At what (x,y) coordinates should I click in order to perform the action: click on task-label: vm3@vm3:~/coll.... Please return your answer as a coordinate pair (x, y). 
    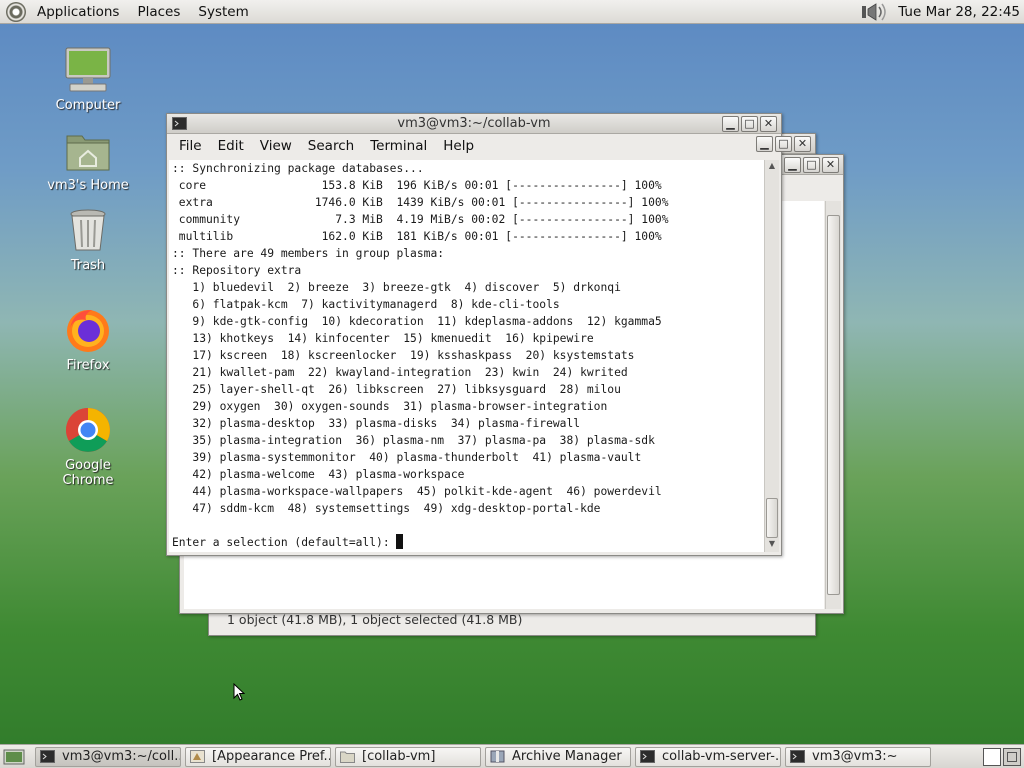
    Looking at the image, I should click on (121, 756).